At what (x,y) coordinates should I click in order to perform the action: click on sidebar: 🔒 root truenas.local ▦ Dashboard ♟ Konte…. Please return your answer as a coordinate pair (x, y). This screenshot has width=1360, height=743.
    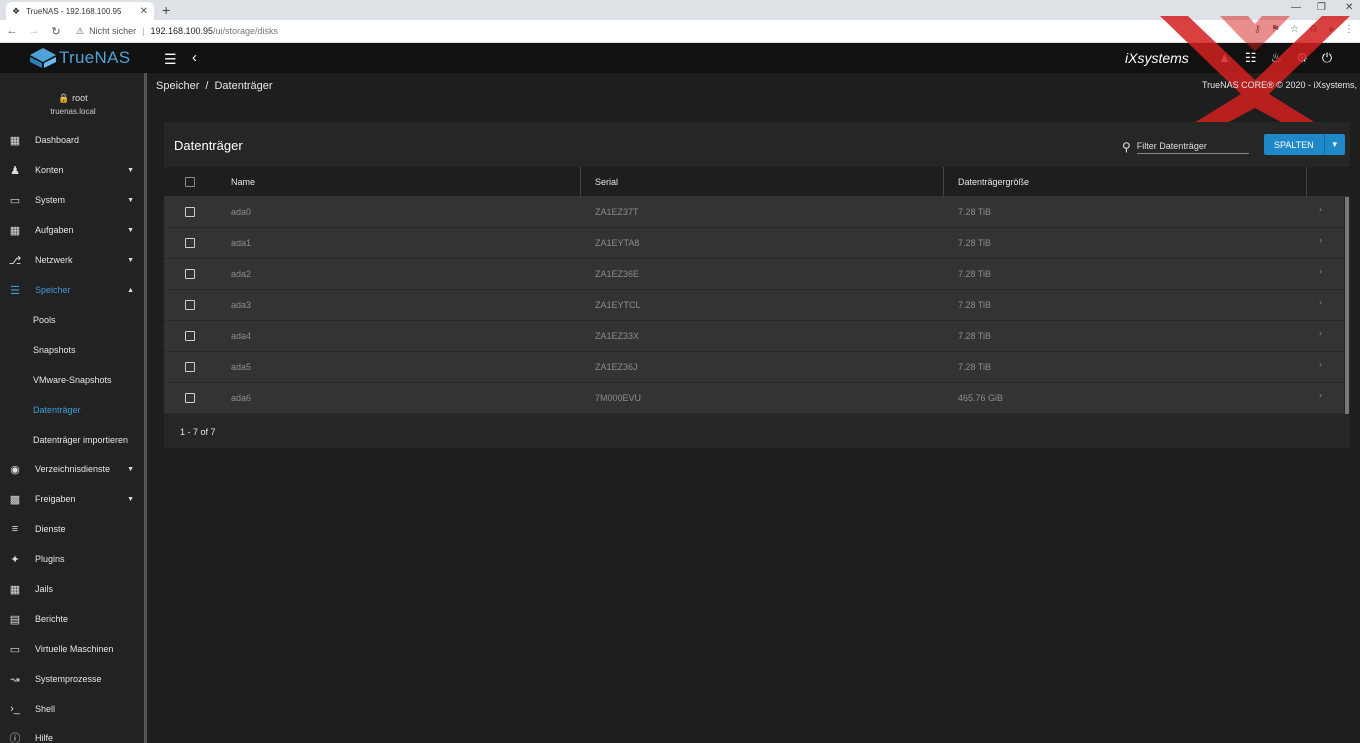
    Looking at the image, I should click on (73, 408).